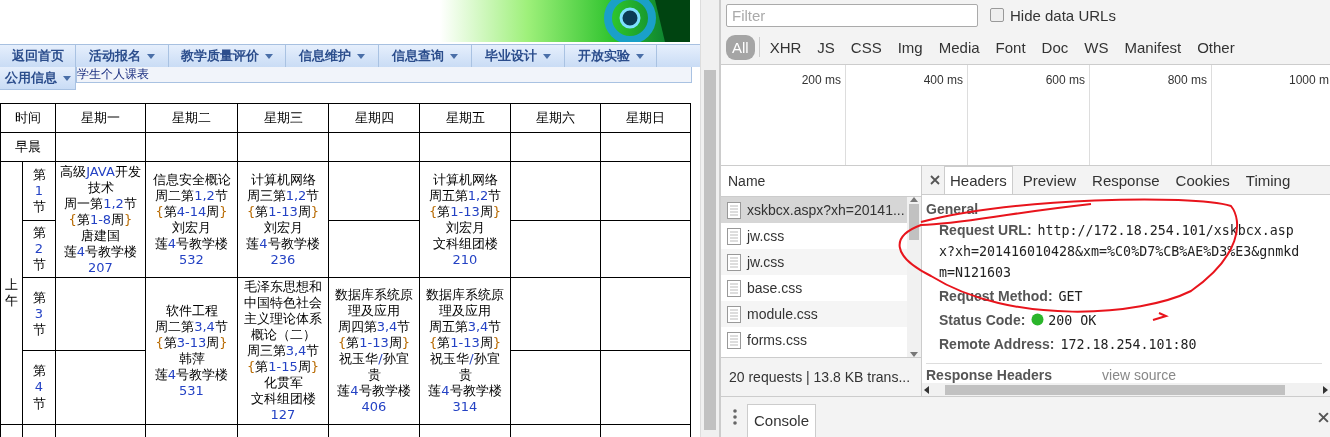 This screenshot has width=1330, height=437. What do you see at coordinates (814, 314) in the screenshot?
I see `request-row: module.css` at bounding box center [814, 314].